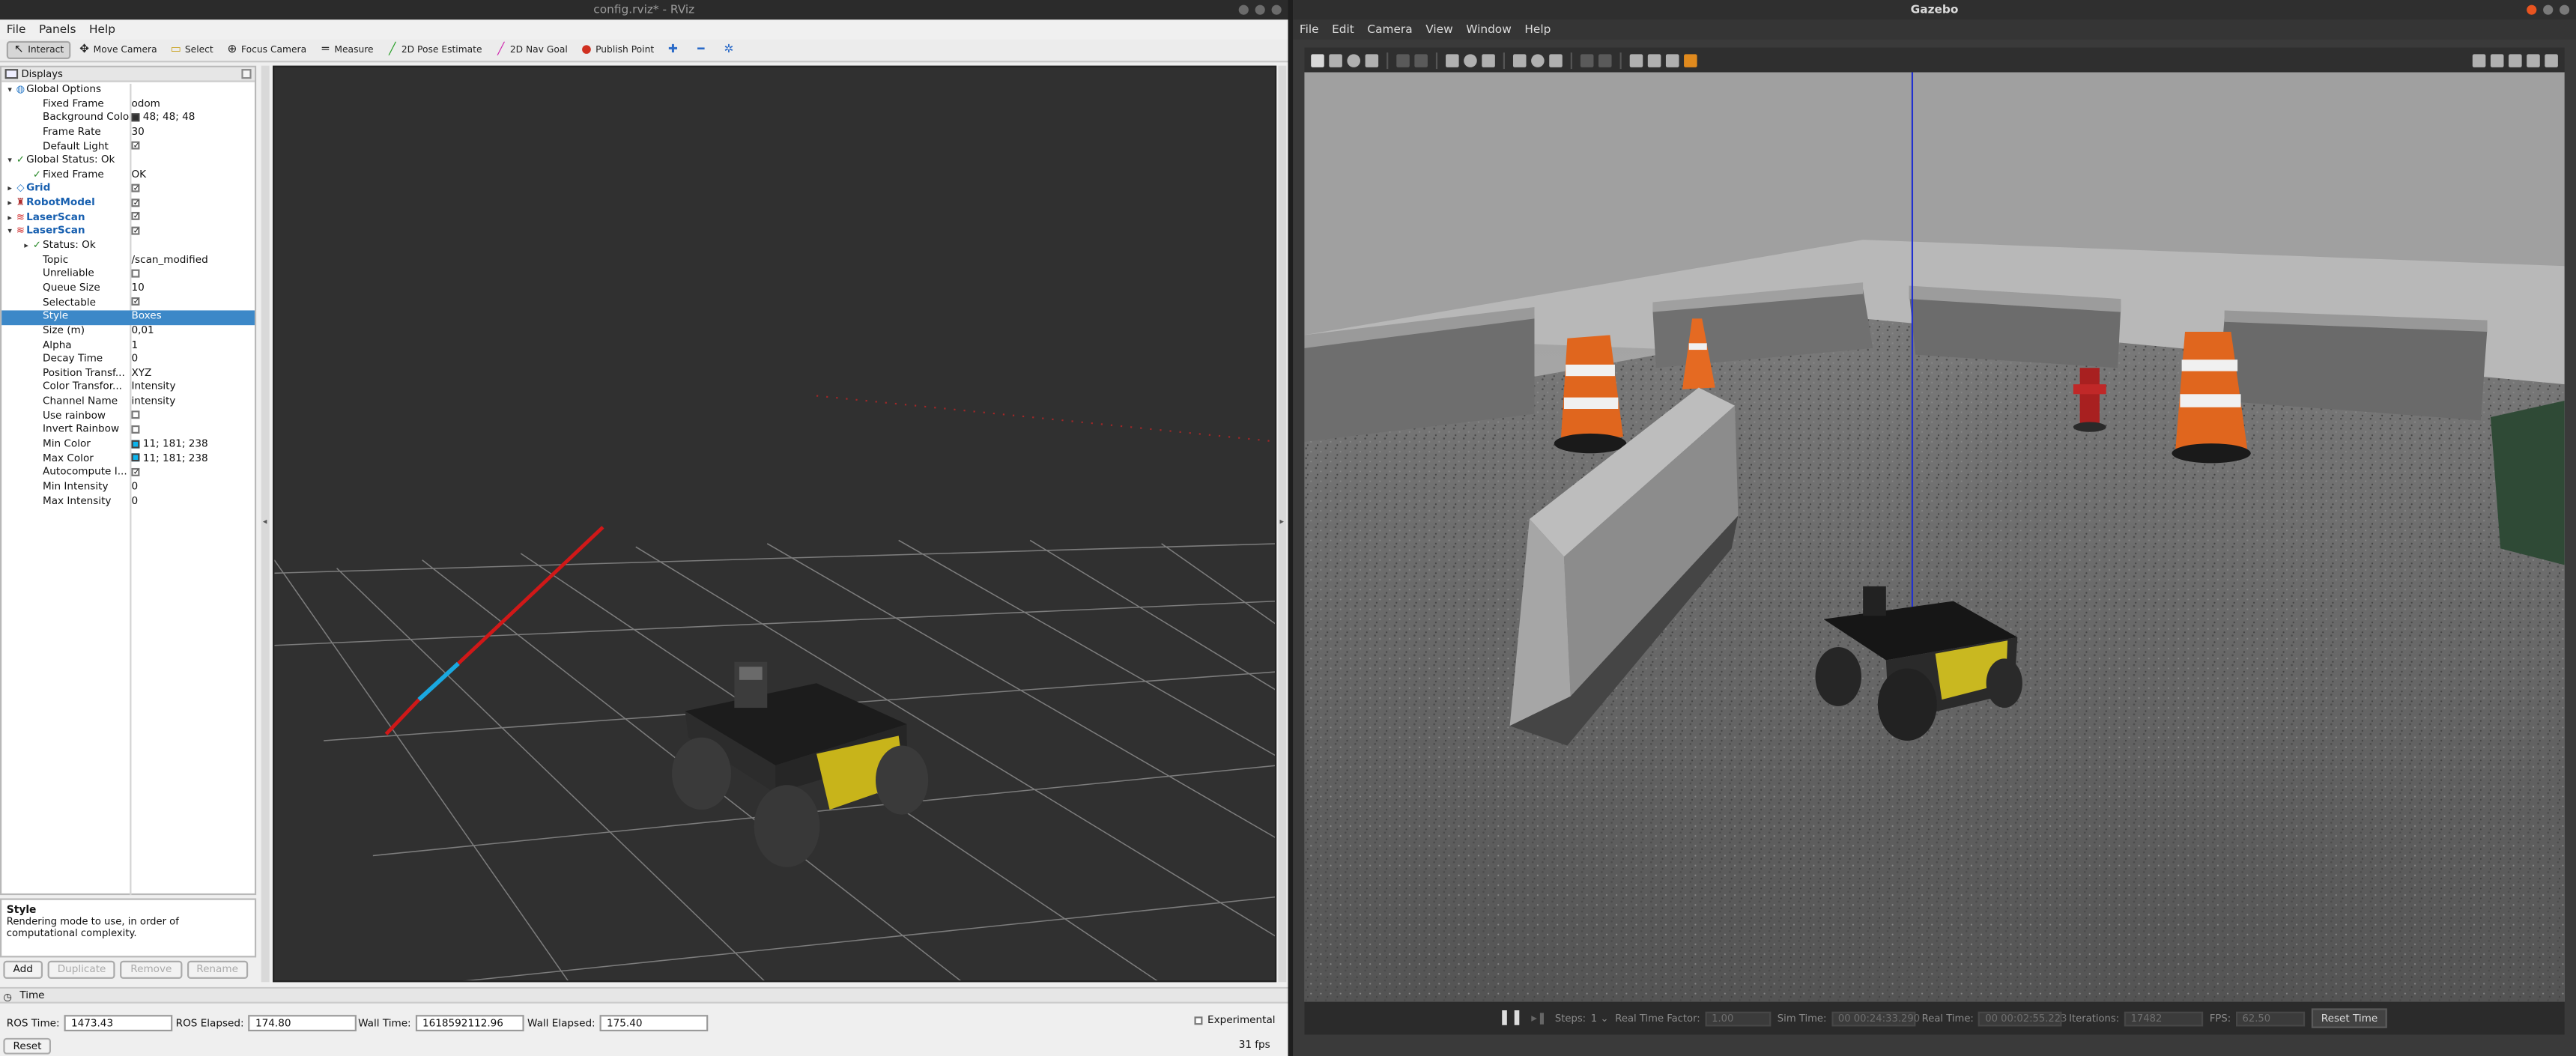 This screenshot has width=2576, height=1056. What do you see at coordinates (193, 346) in the screenshot?
I see `property-value-cell: 1` at bounding box center [193, 346].